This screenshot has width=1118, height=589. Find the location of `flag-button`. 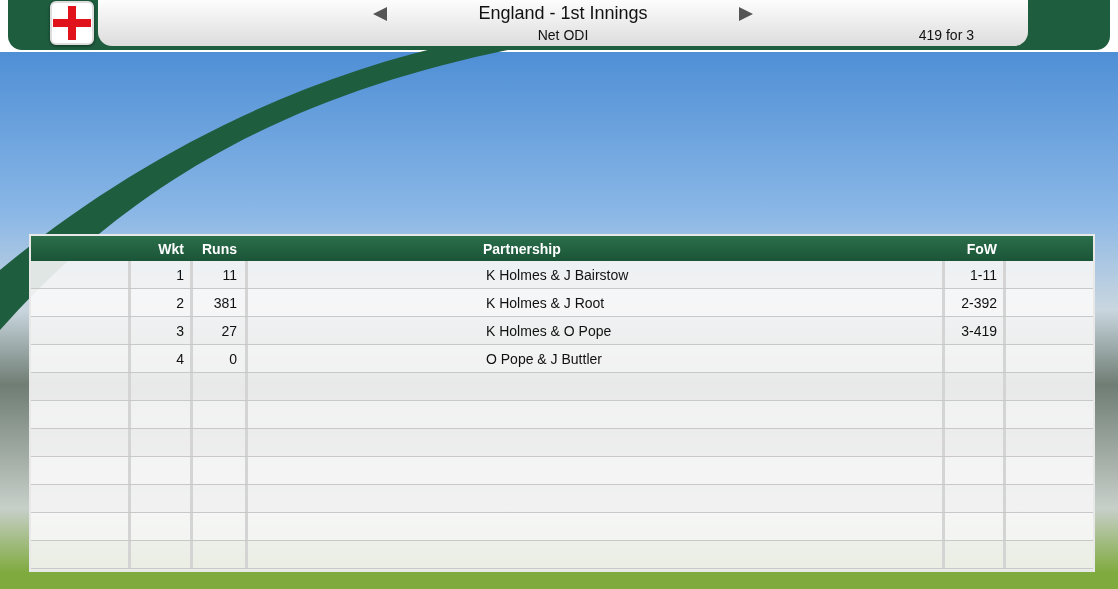

flag-button is located at coordinates (72, 23).